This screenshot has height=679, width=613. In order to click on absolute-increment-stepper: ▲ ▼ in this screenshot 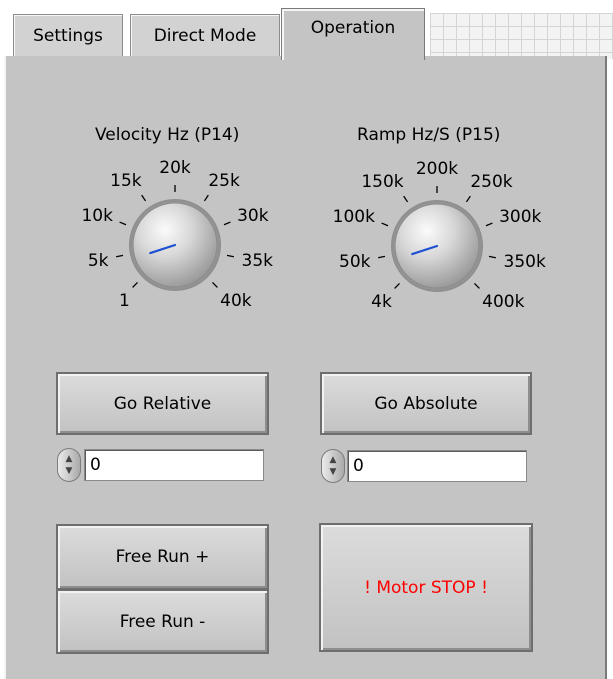, I will do `click(333, 466)`.